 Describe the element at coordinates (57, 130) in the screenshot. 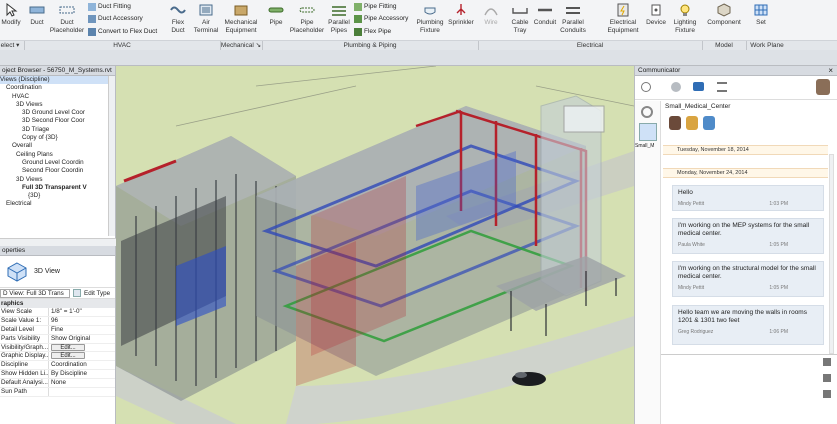

I see `tree-item: 3D Triage` at that location.